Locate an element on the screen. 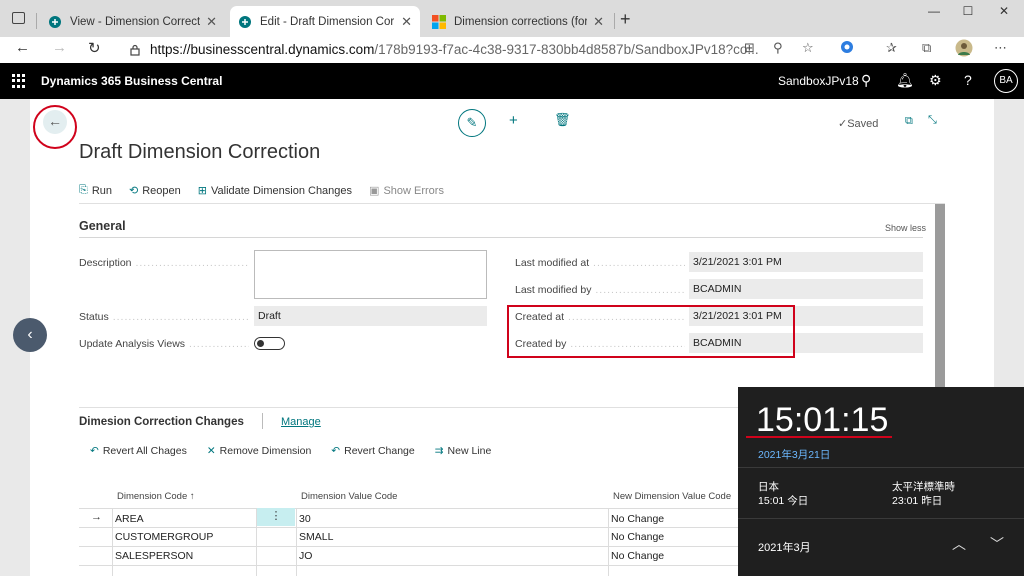  saved-status: ✓Saved is located at coordinates (858, 124).